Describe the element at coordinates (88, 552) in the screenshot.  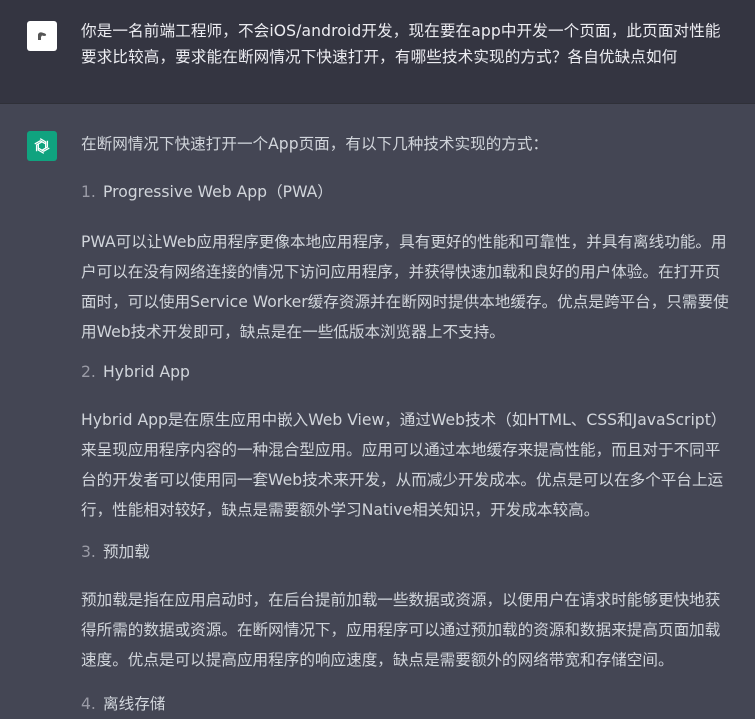
I see `list-item-number: 3.` at that location.